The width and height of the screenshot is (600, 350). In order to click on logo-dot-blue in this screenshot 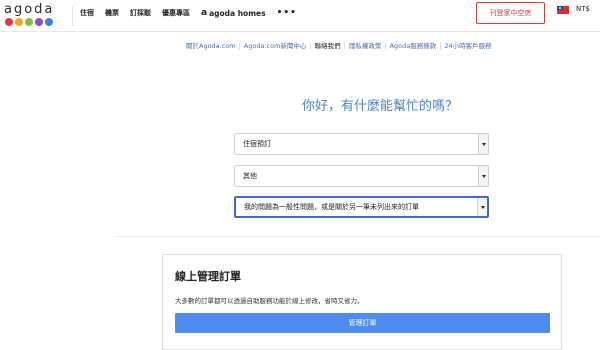, I will do `click(49, 22)`.